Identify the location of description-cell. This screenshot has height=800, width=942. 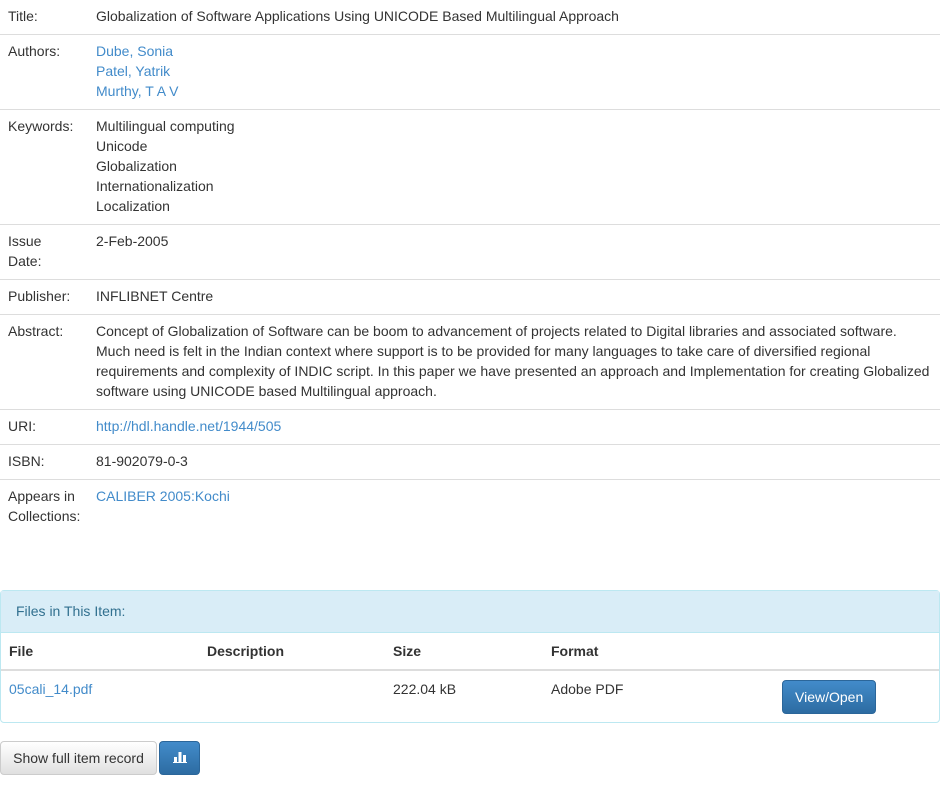
(292, 696).